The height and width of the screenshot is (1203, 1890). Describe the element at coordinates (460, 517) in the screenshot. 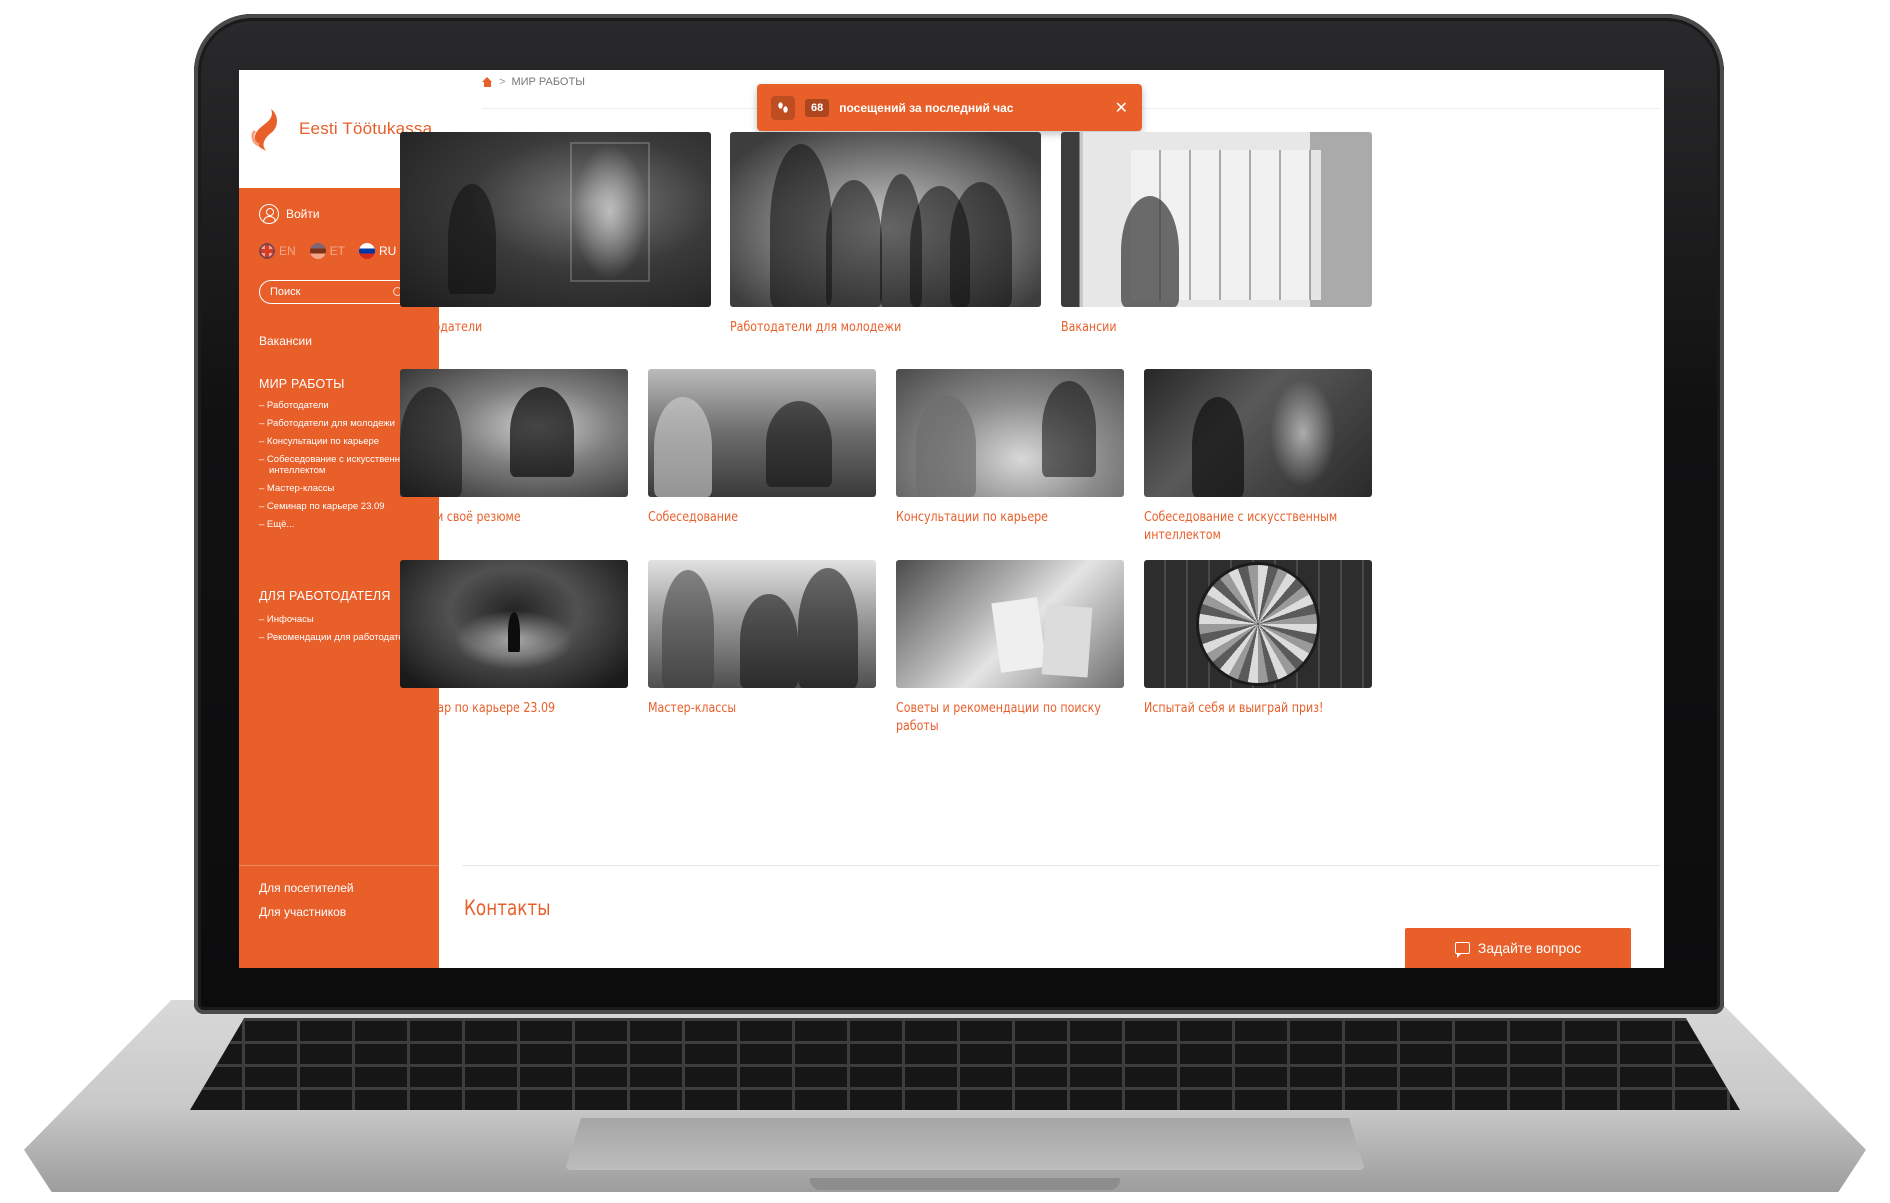

I see `card-caption: Обнови своё резюме` at that location.